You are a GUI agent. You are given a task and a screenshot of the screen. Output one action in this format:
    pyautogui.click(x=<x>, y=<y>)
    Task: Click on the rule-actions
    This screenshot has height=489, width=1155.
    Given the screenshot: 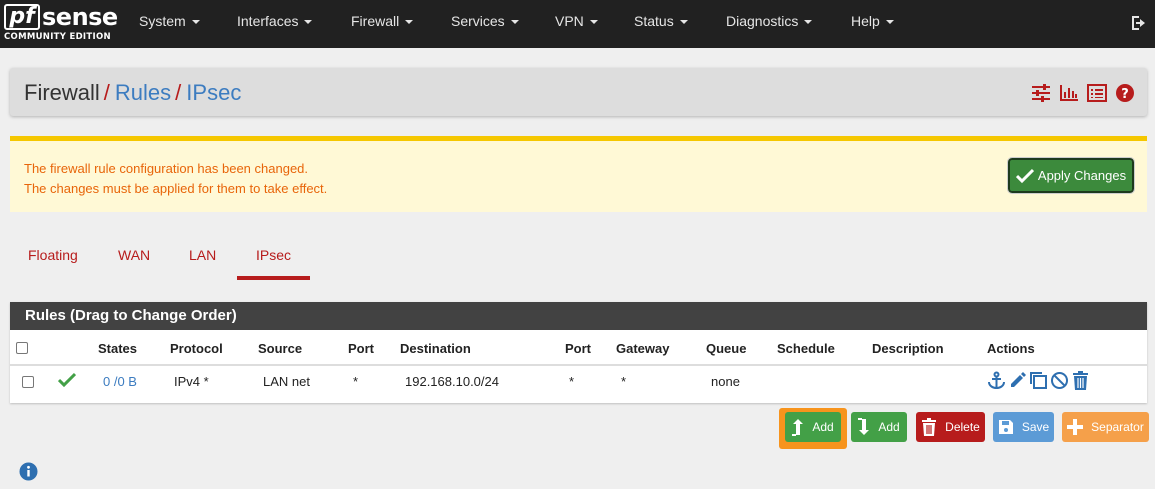 What is the action you would take?
    pyautogui.click(x=1039, y=381)
    